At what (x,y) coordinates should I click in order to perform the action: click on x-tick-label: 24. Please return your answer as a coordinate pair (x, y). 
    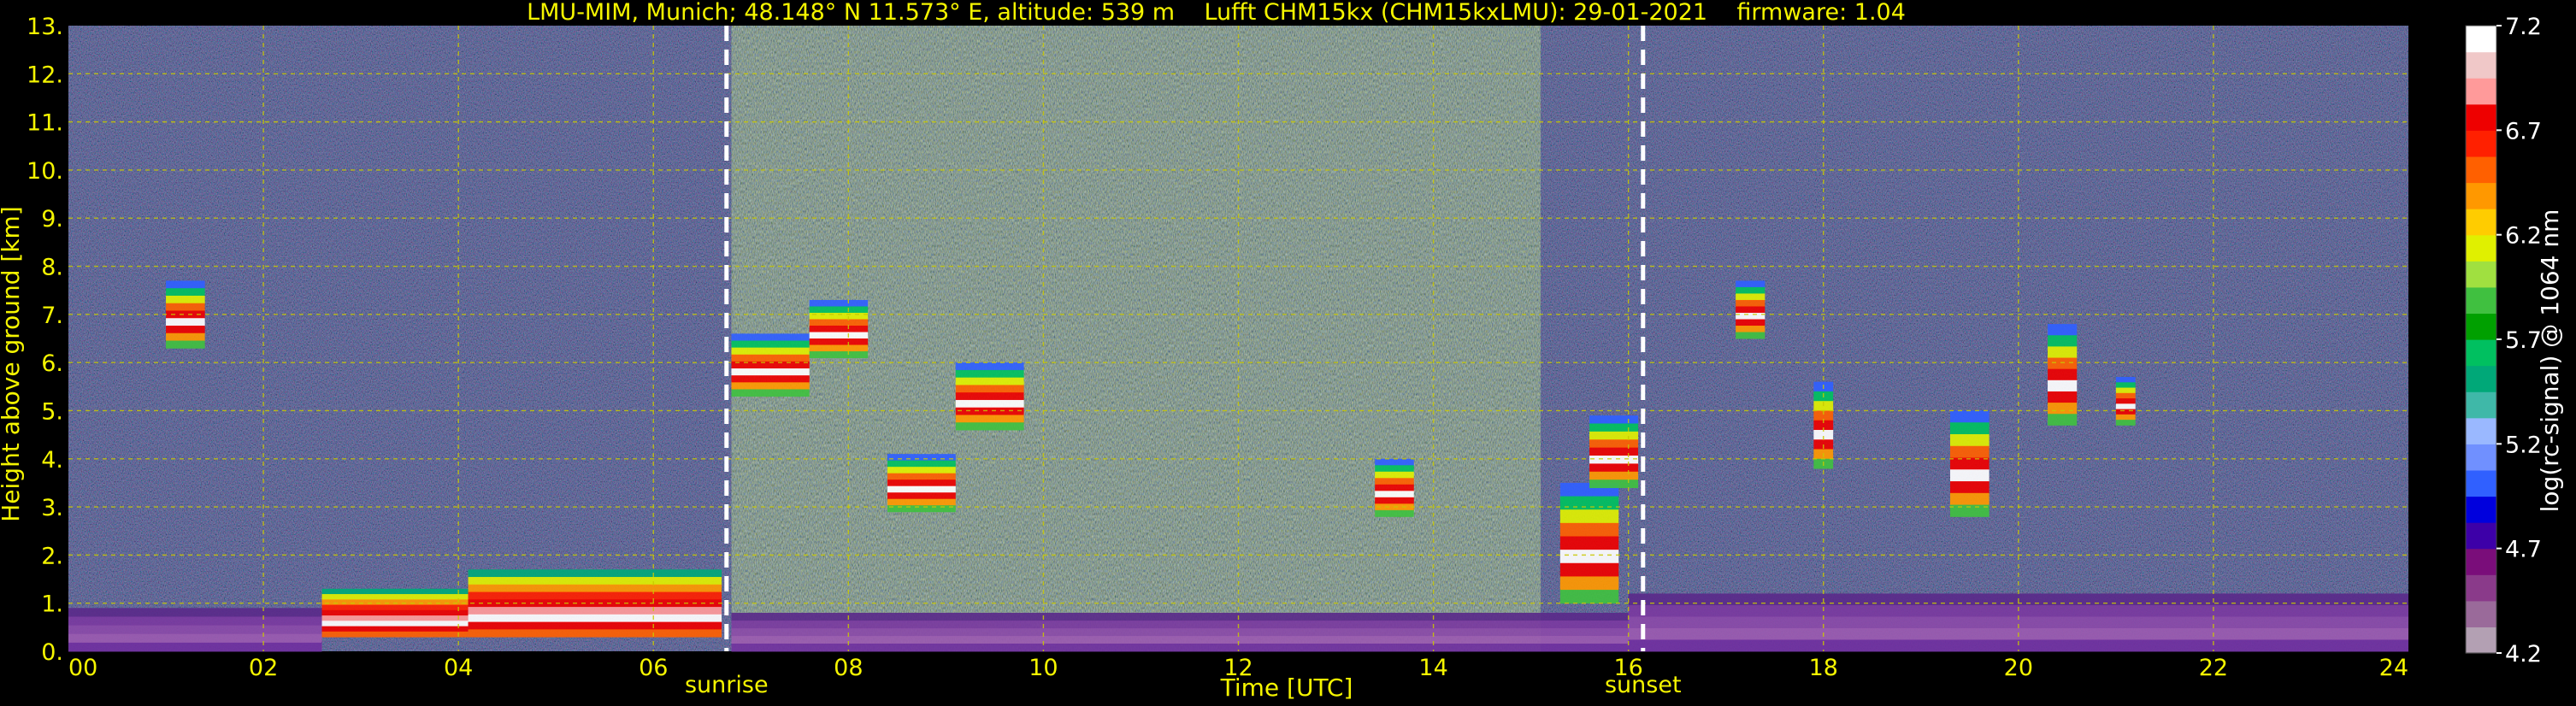
    Looking at the image, I should click on (2393, 668).